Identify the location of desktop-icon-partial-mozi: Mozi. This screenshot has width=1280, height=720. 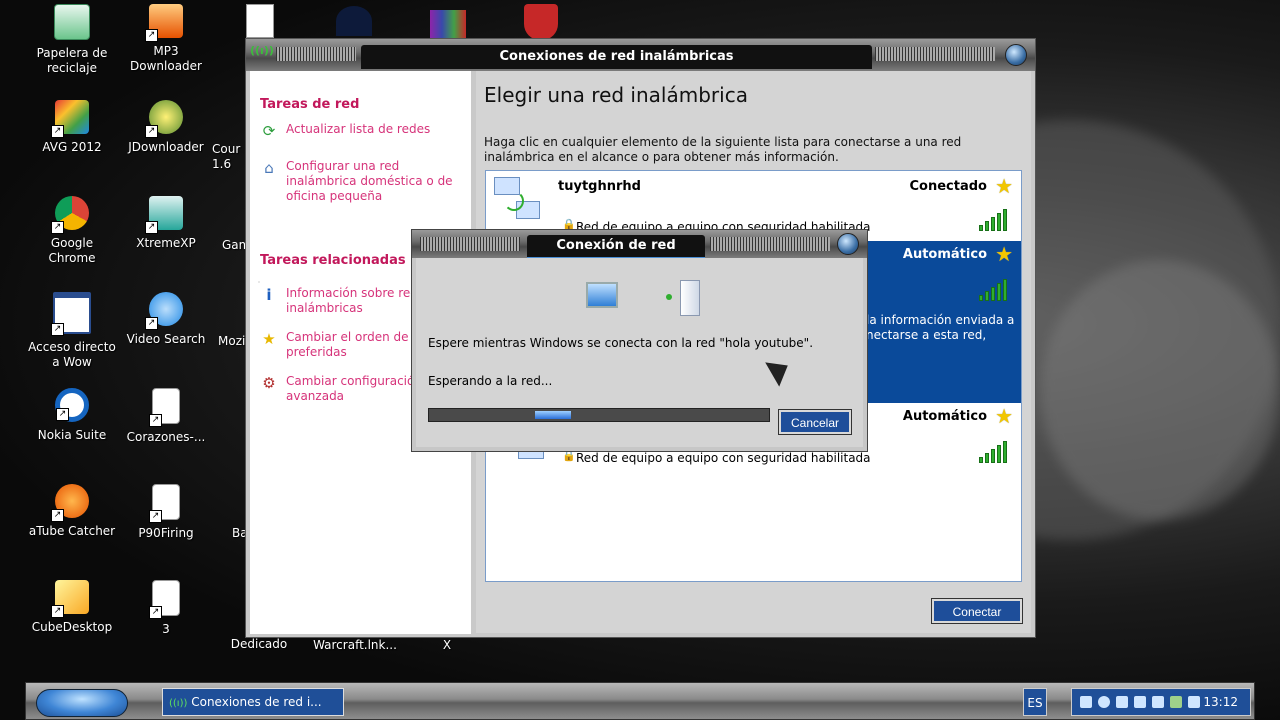
(233, 341).